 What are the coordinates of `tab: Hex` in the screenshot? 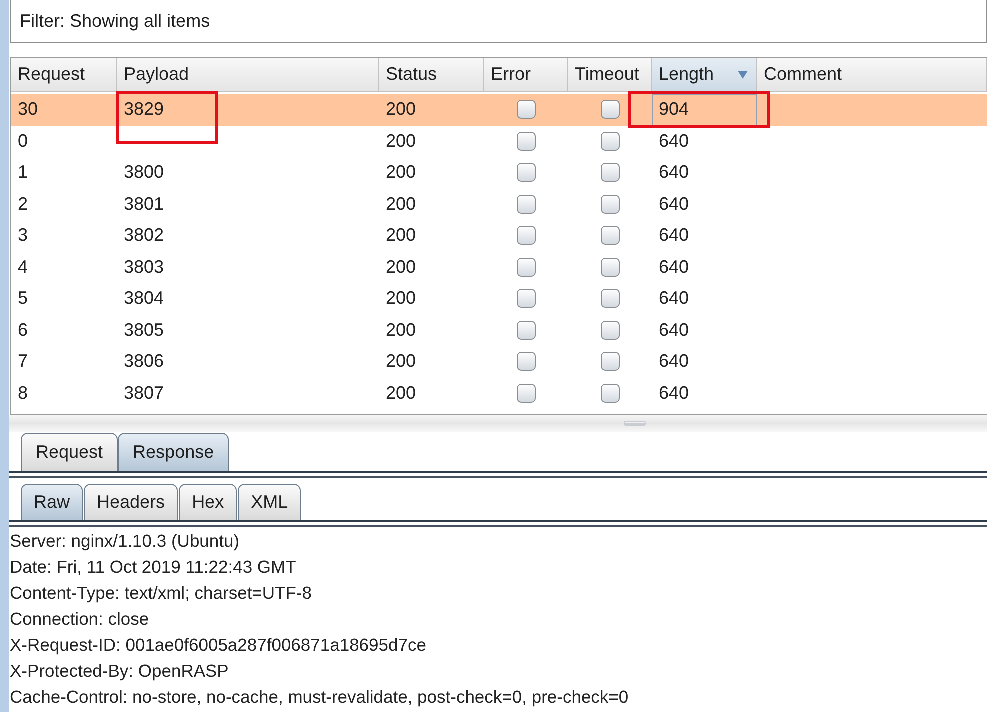 It's located at (208, 502).